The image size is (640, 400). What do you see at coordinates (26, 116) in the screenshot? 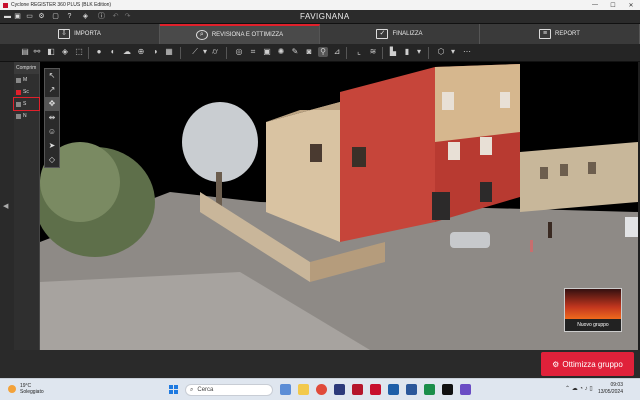
I see `tree-item: N` at bounding box center [26, 116].